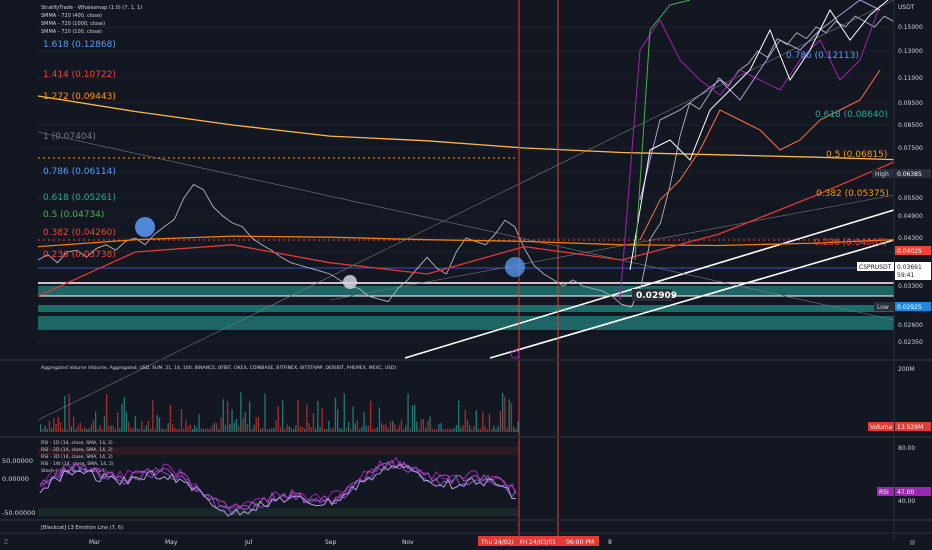 This screenshot has width=932, height=550. What do you see at coordinates (912, 542) in the screenshot?
I see `settings-icon: ⊗` at bounding box center [912, 542].